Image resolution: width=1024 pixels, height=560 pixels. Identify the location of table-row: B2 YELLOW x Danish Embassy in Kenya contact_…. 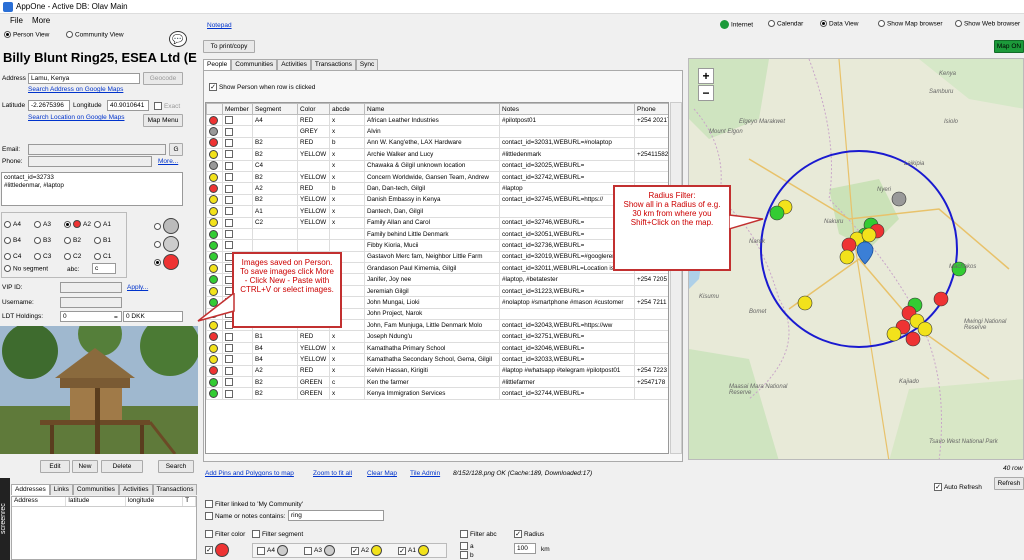
(437, 200).